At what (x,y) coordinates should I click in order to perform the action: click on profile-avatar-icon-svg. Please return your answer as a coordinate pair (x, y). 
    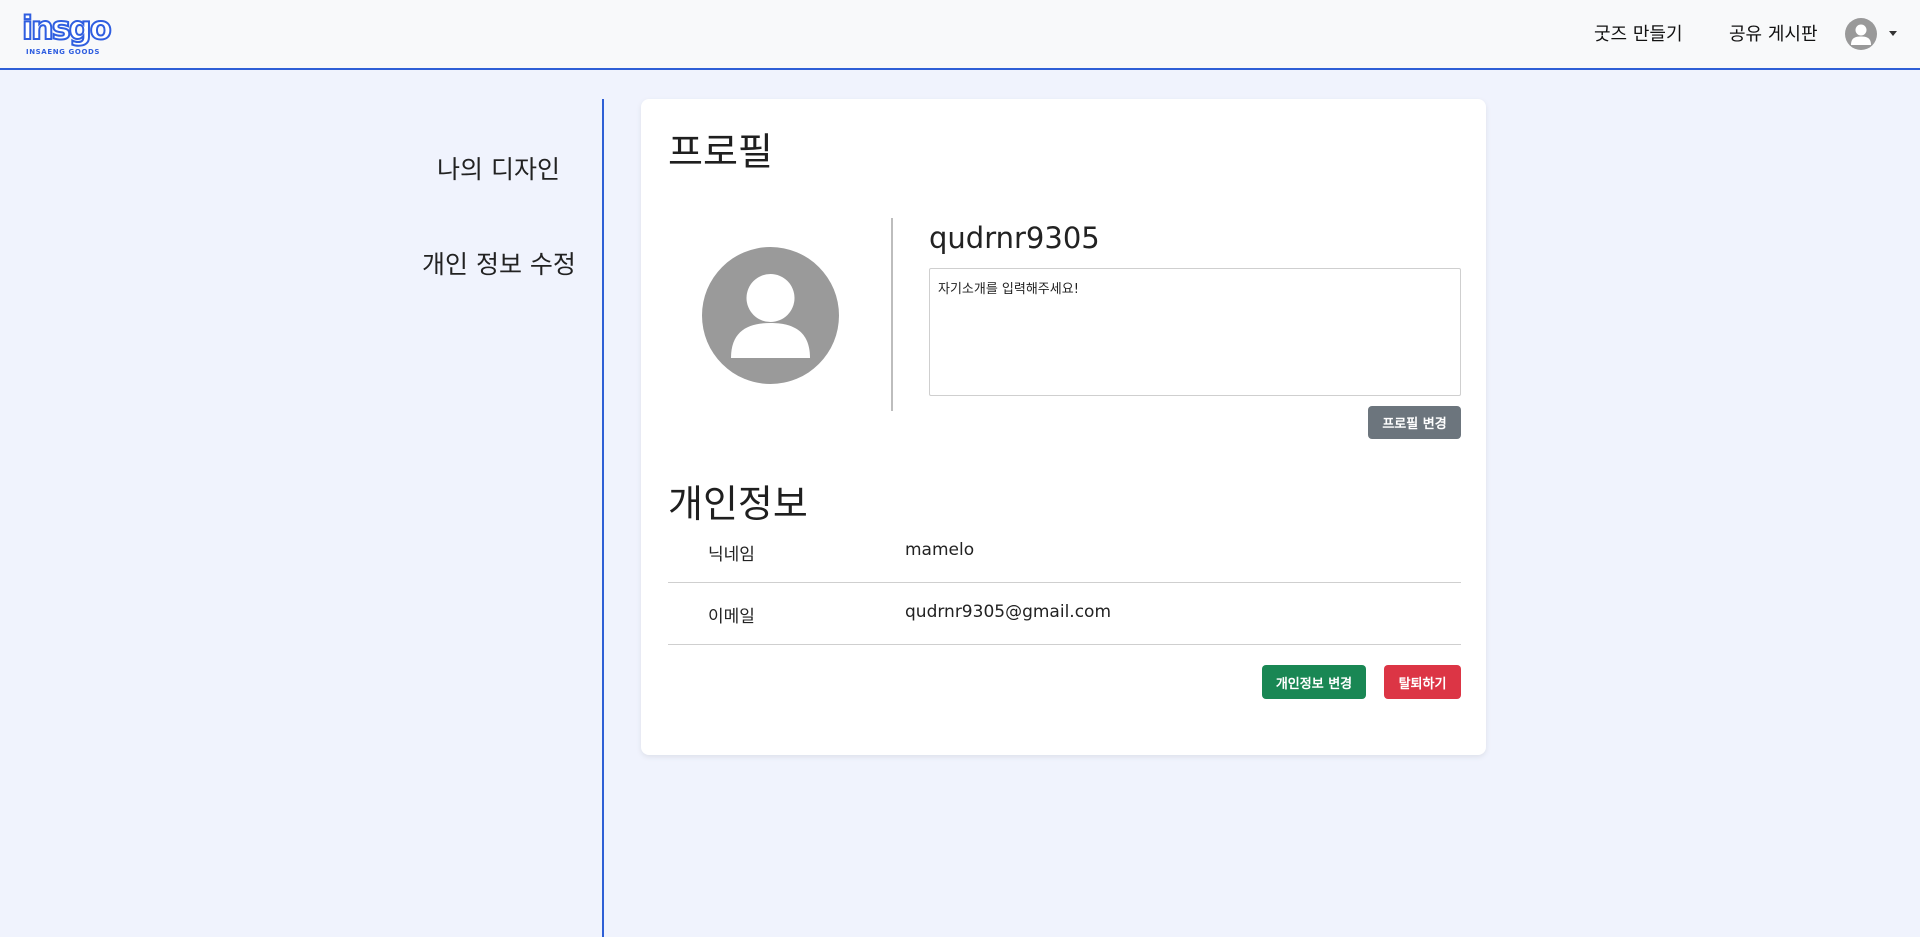
    Looking at the image, I should click on (770, 316).